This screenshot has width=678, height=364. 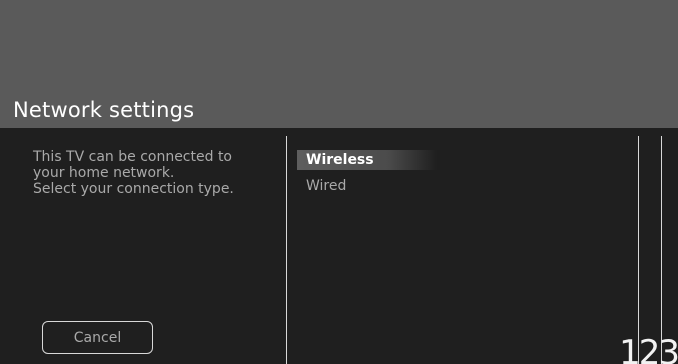 What do you see at coordinates (367, 160) in the screenshot?
I see `menu-item-wireless: Wireless` at bounding box center [367, 160].